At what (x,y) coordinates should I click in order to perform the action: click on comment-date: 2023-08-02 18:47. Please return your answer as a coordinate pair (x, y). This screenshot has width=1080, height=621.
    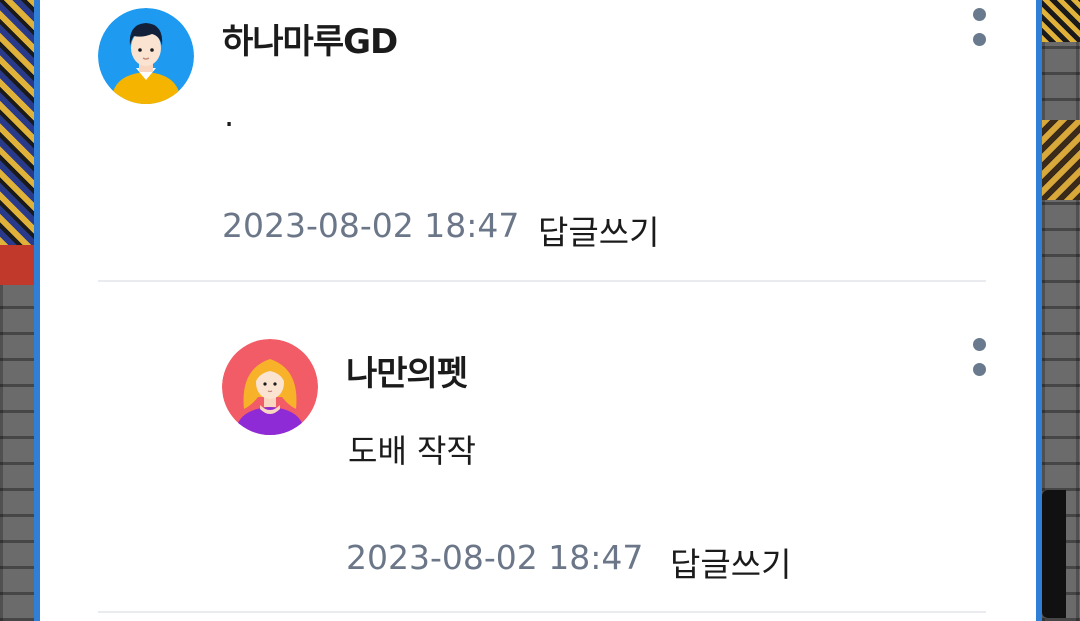
    Looking at the image, I should click on (371, 225).